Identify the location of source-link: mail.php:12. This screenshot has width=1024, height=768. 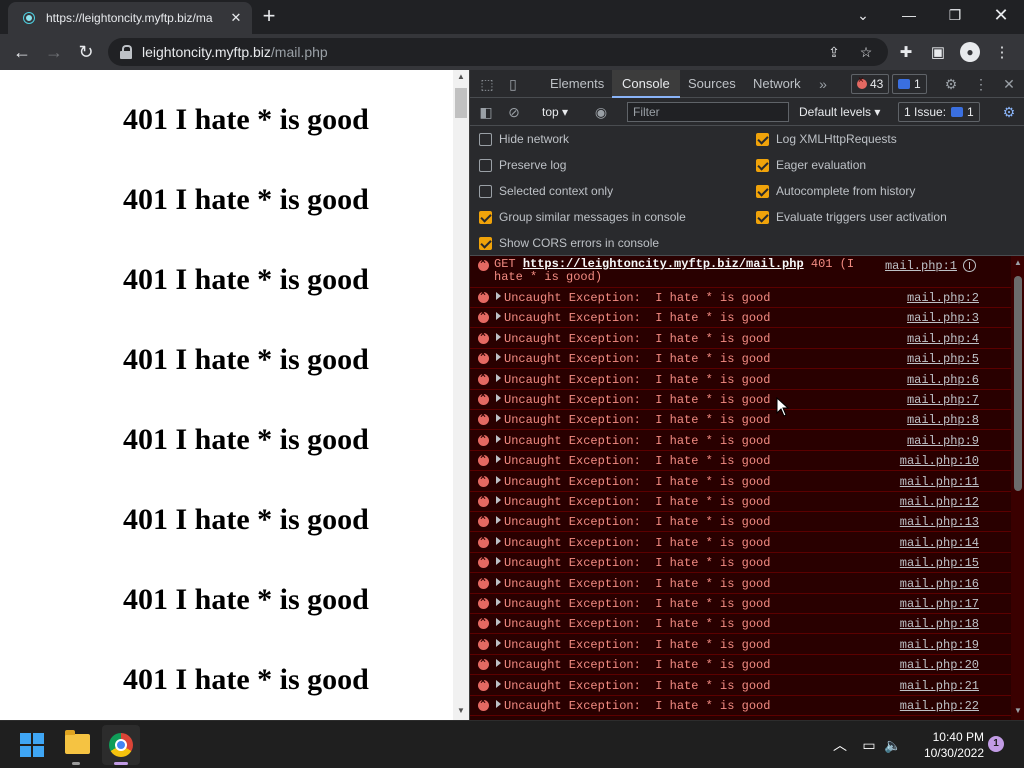
(939, 502).